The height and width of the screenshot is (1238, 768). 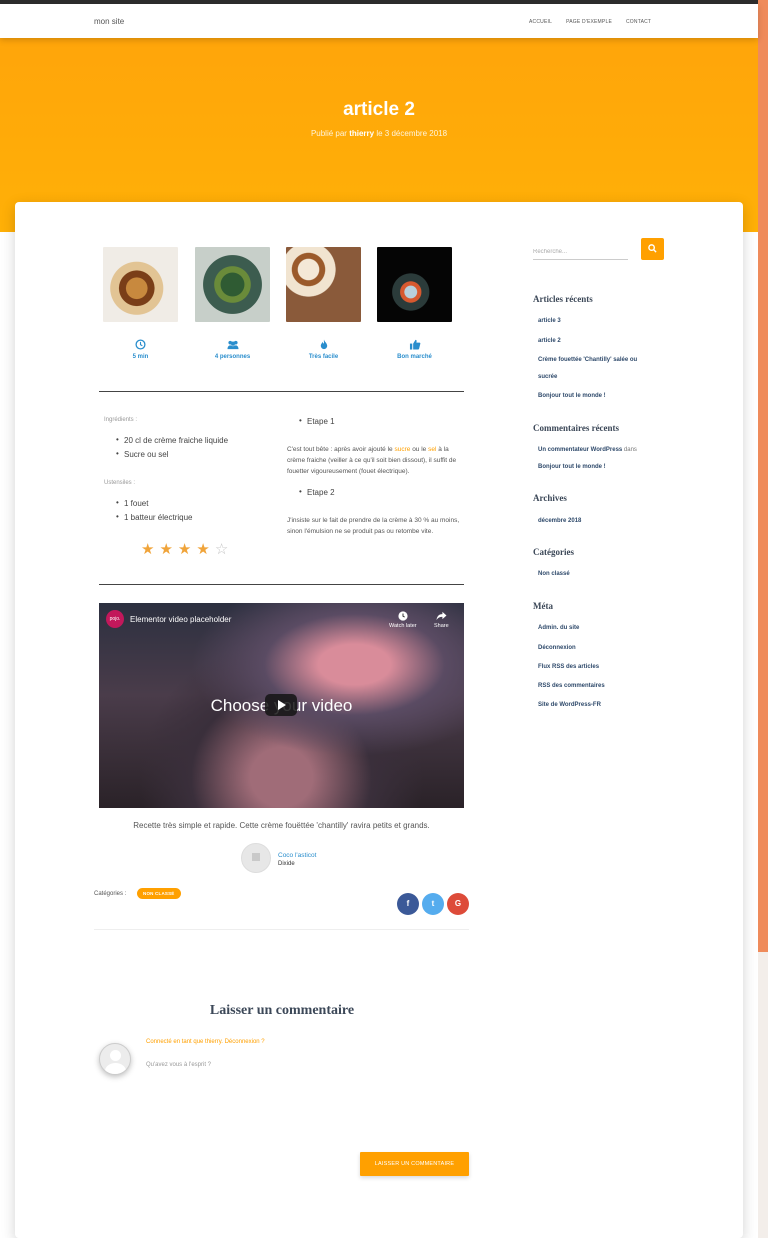 I want to click on step-text-part: ou le, so click(x=419, y=449).